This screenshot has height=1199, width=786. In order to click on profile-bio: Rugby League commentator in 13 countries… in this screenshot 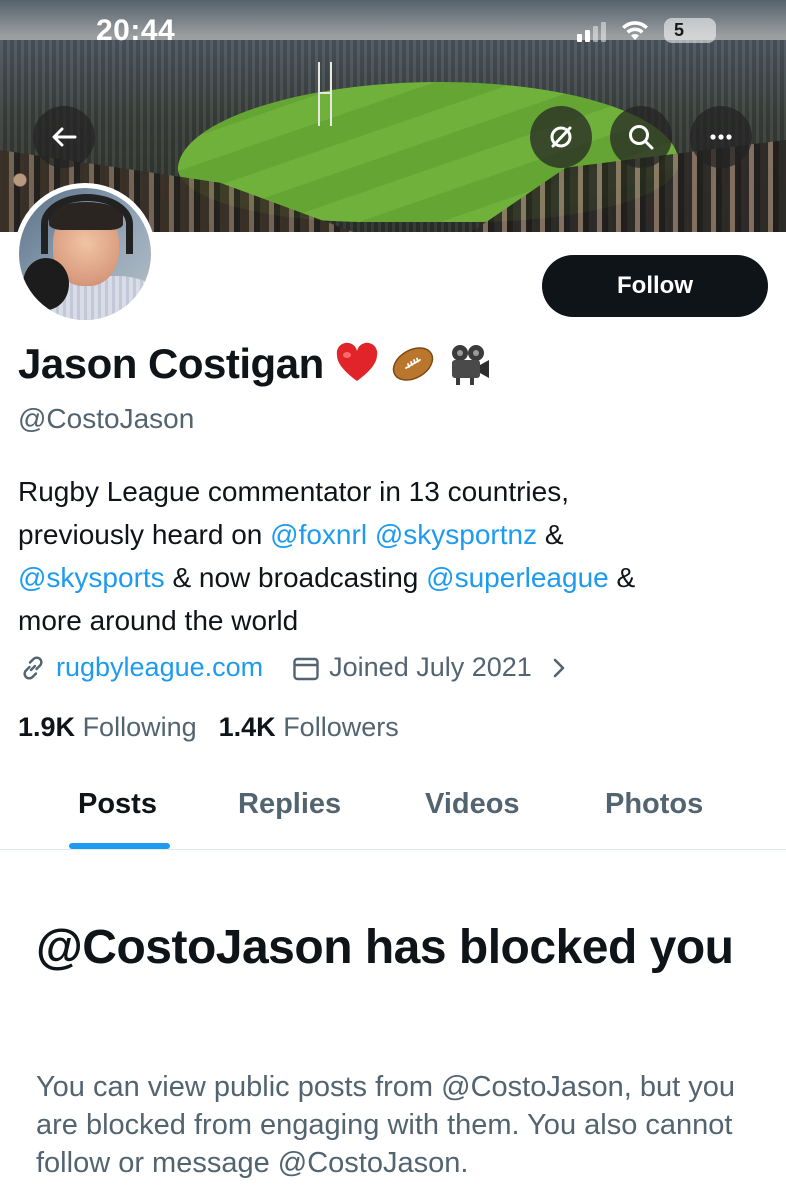, I will do `click(388, 556)`.